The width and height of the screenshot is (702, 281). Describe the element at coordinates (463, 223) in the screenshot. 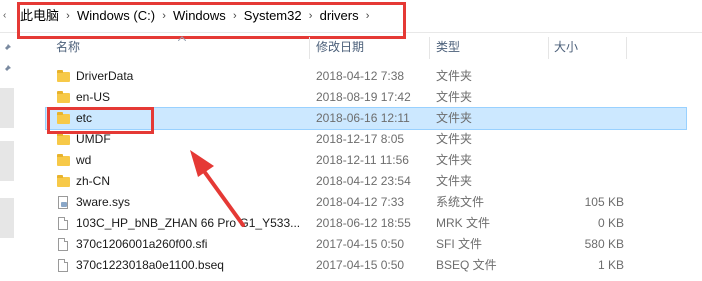

I see `file-type: MRK 文件` at that location.